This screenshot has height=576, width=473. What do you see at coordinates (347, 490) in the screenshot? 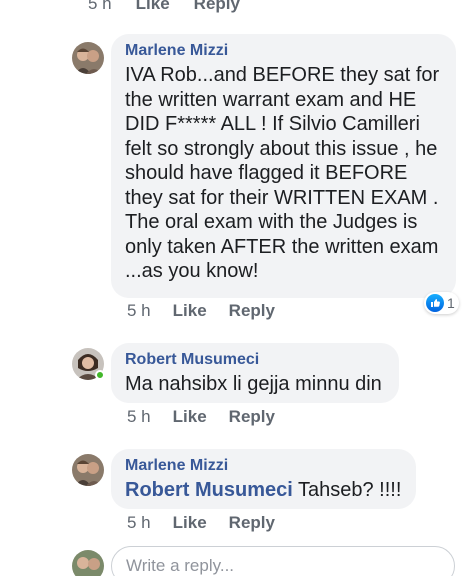
I see `comment-text-body: Tahseb? !!!!` at bounding box center [347, 490].